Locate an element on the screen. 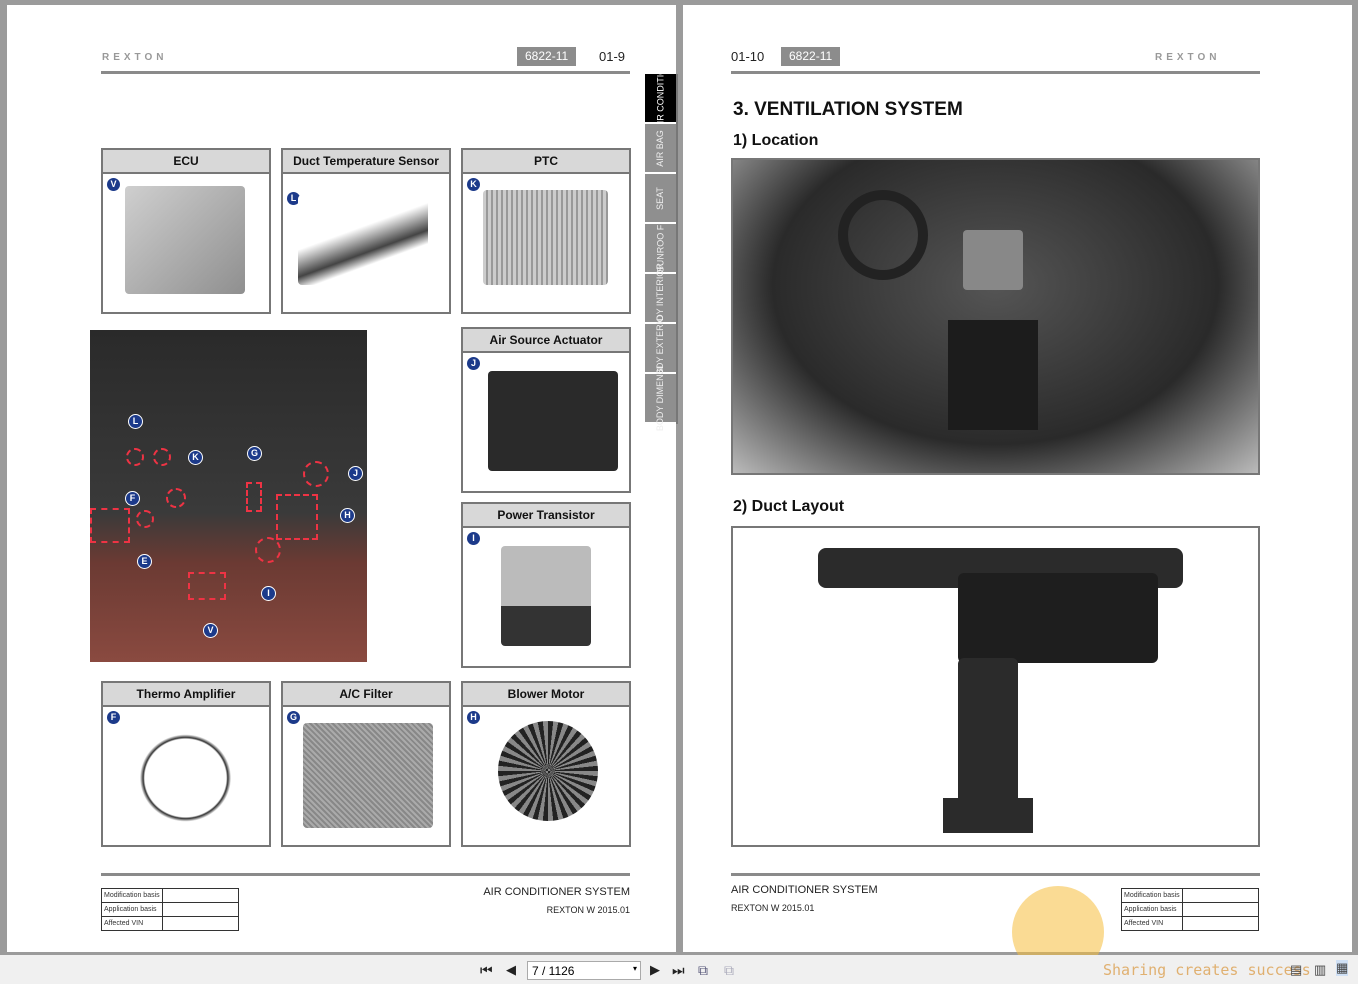 This screenshot has height=984, width=1358. page-number-input: 7 / 1126 ▾ is located at coordinates (584, 970).